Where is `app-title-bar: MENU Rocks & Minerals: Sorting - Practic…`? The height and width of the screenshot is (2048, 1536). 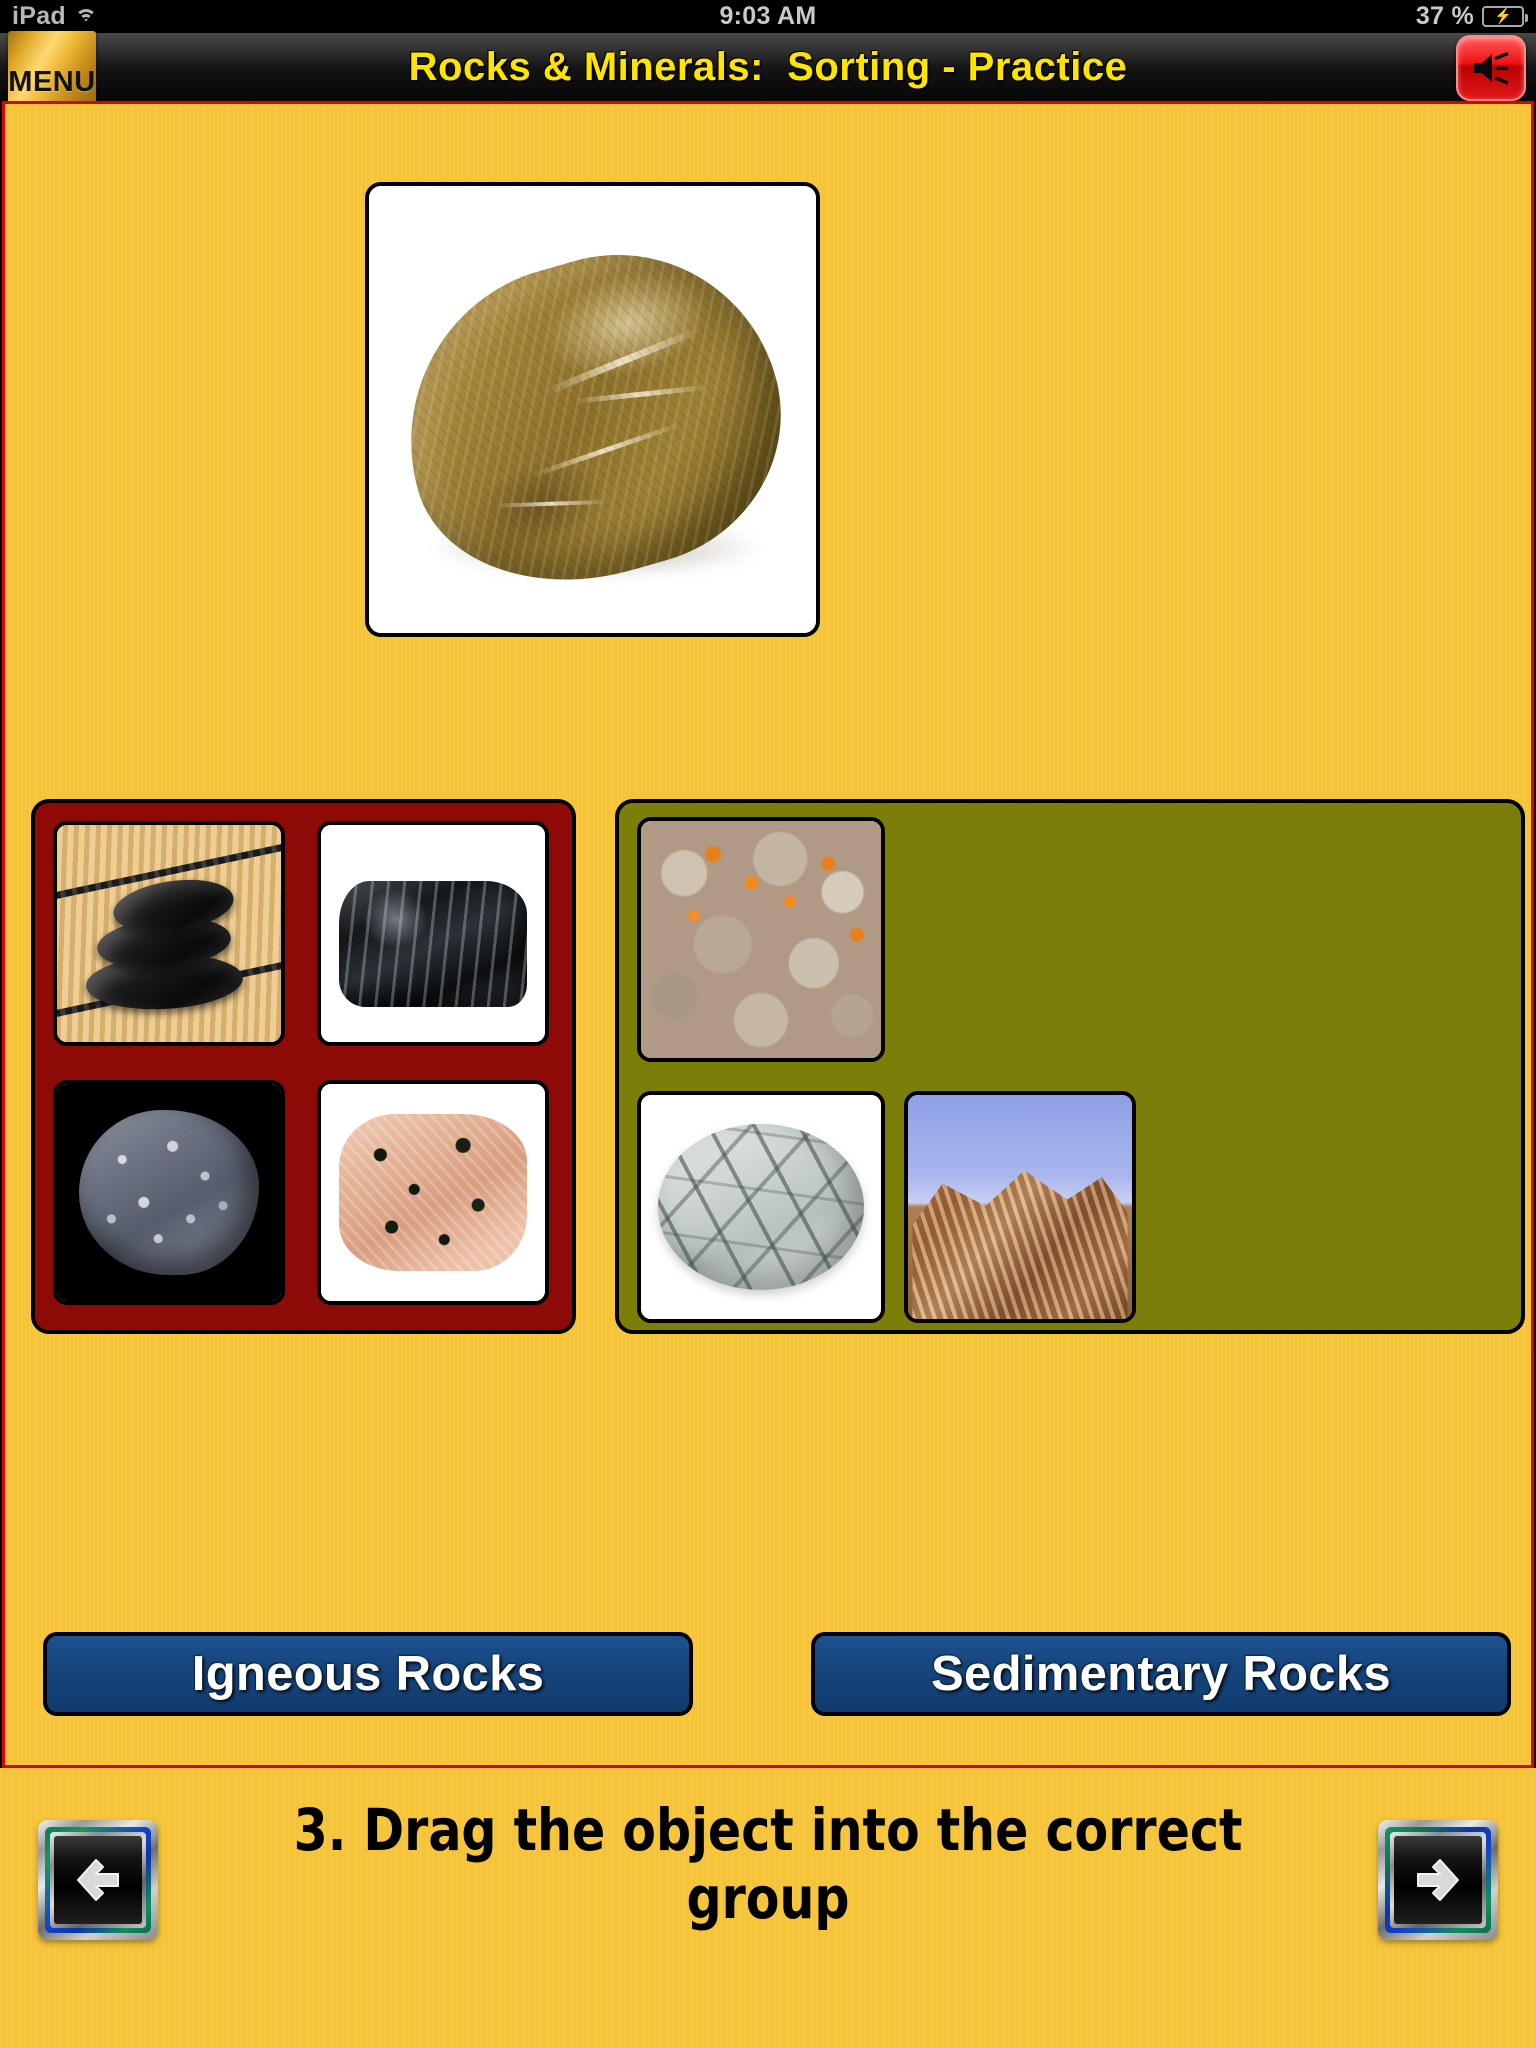
app-title-bar: MENU Rocks & Minerals: Sorting - Practic… is located at coordinates (768, 70).